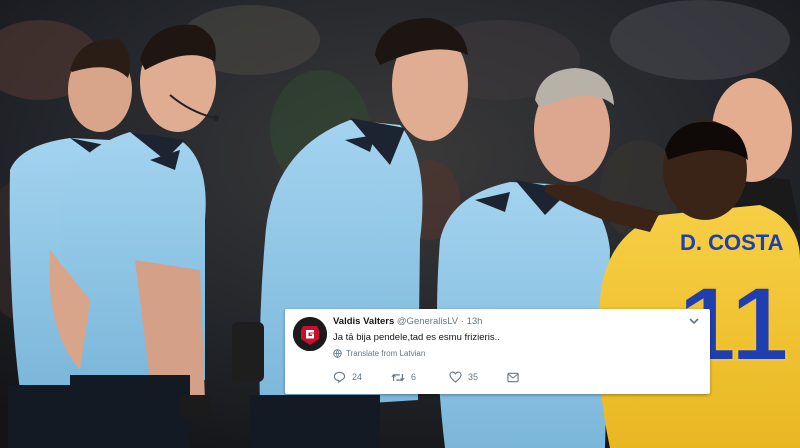 The width and height of the screenshot is (800, 448). Describe the element at coordinates (337, 353) in the screenshot. I see `globe-icon` at that location.